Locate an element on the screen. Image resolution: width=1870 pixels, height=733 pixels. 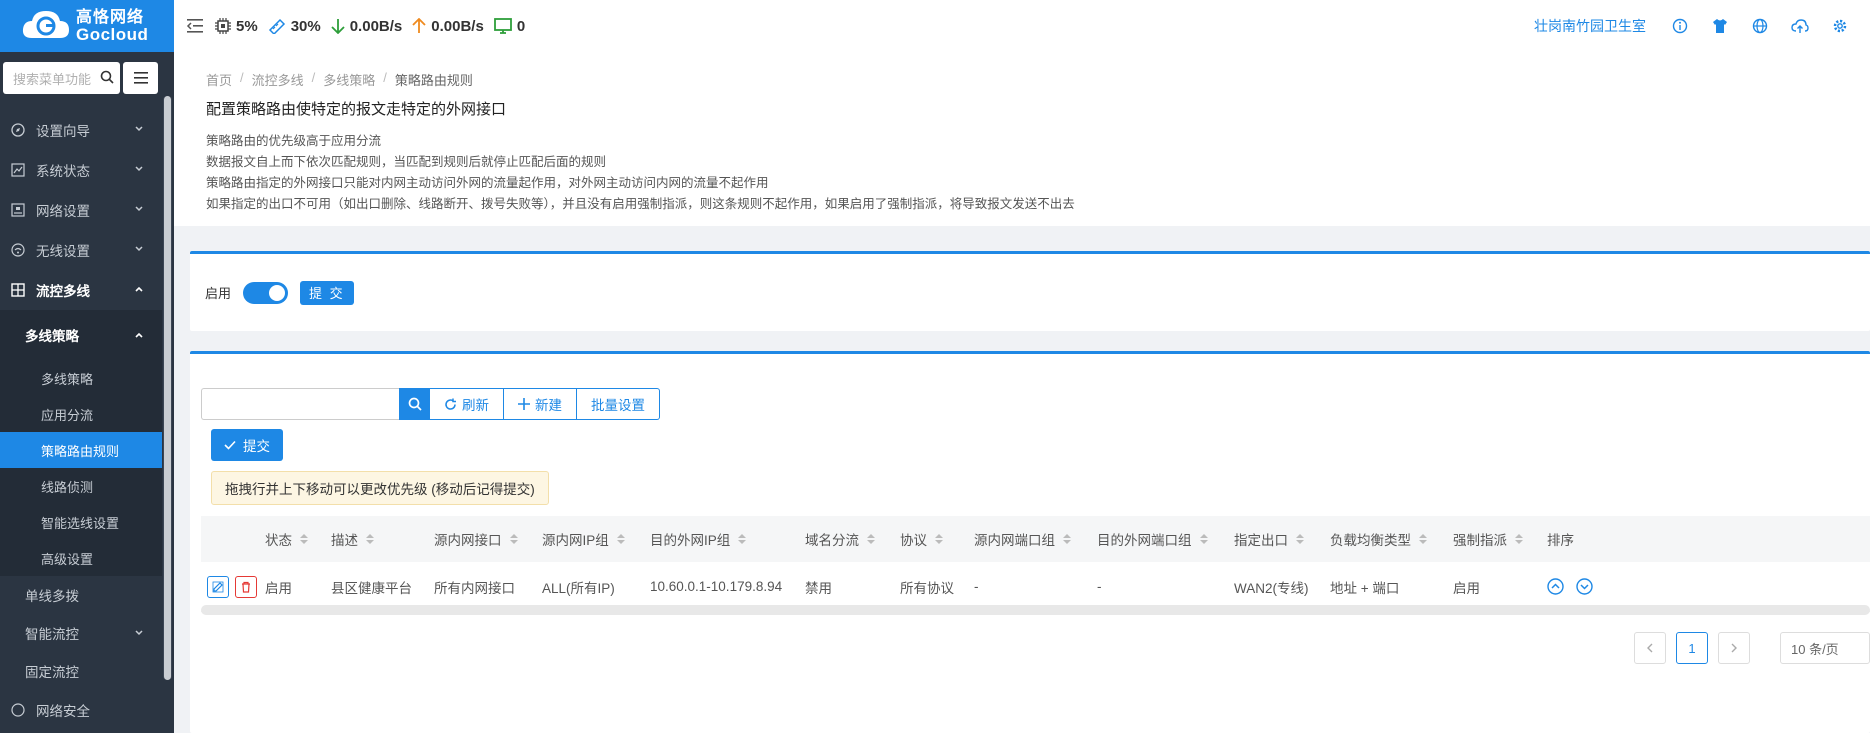
refresh-button: 刷新 is located at coordinates (467, 404).